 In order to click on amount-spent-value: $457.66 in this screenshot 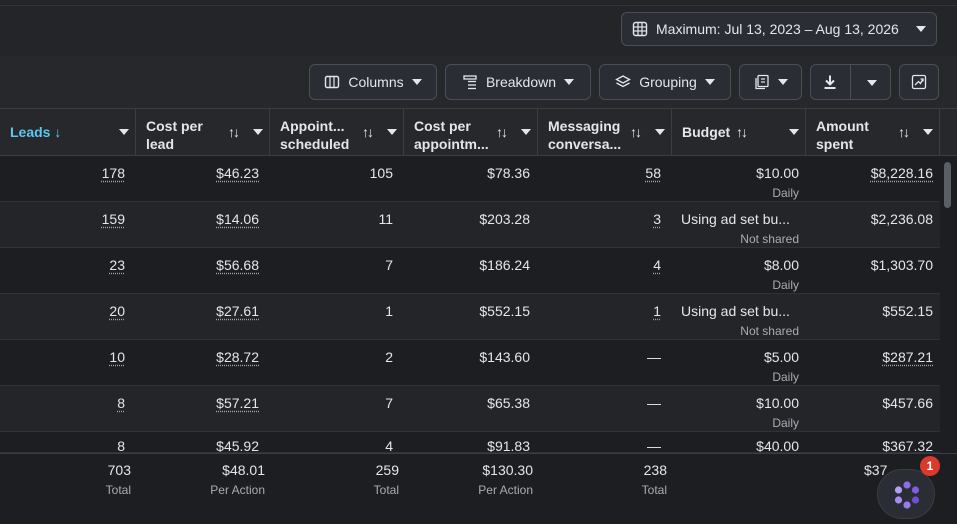, I will do `click(907, 403)`.